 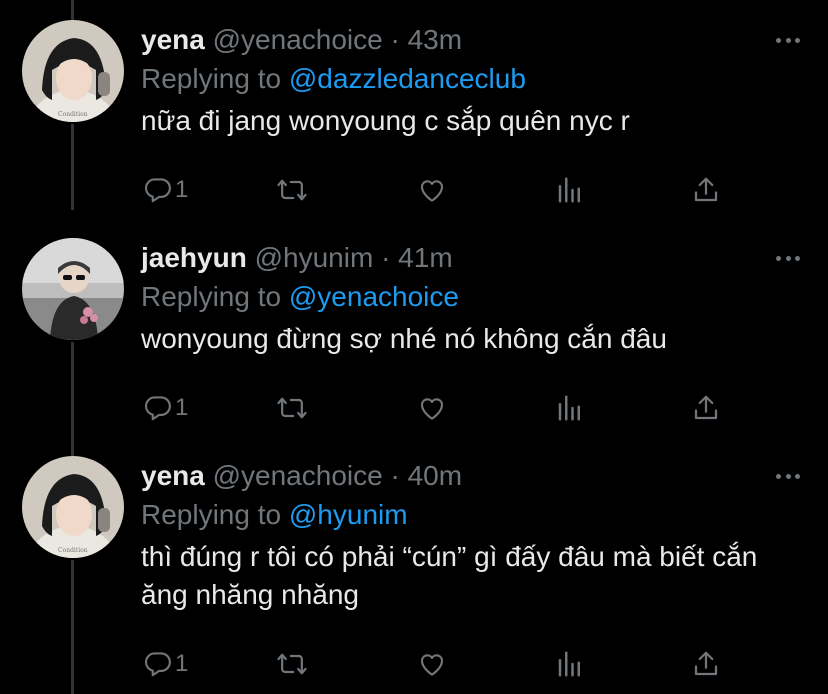 What do you see at coordinates (435, 39) in the screenshot?
I see `timestamp: 43m` at bounding box center [435, 39].